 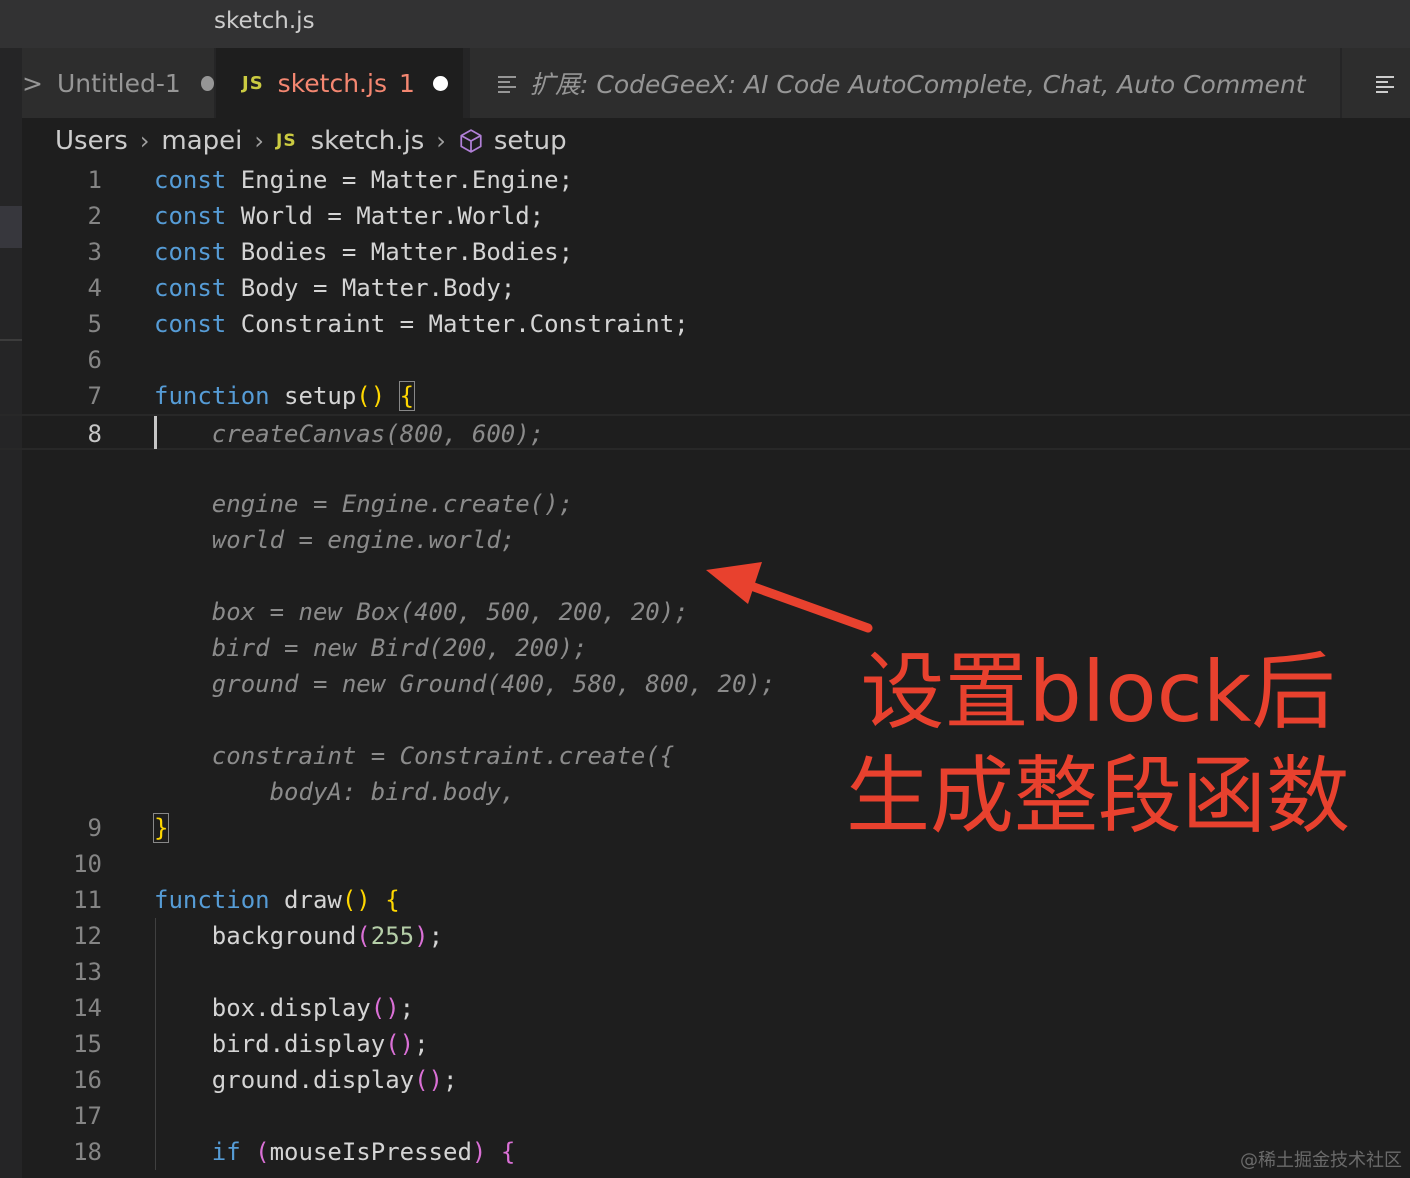 I want to click on code-text: function draw() {, so click(x=277, y=900).